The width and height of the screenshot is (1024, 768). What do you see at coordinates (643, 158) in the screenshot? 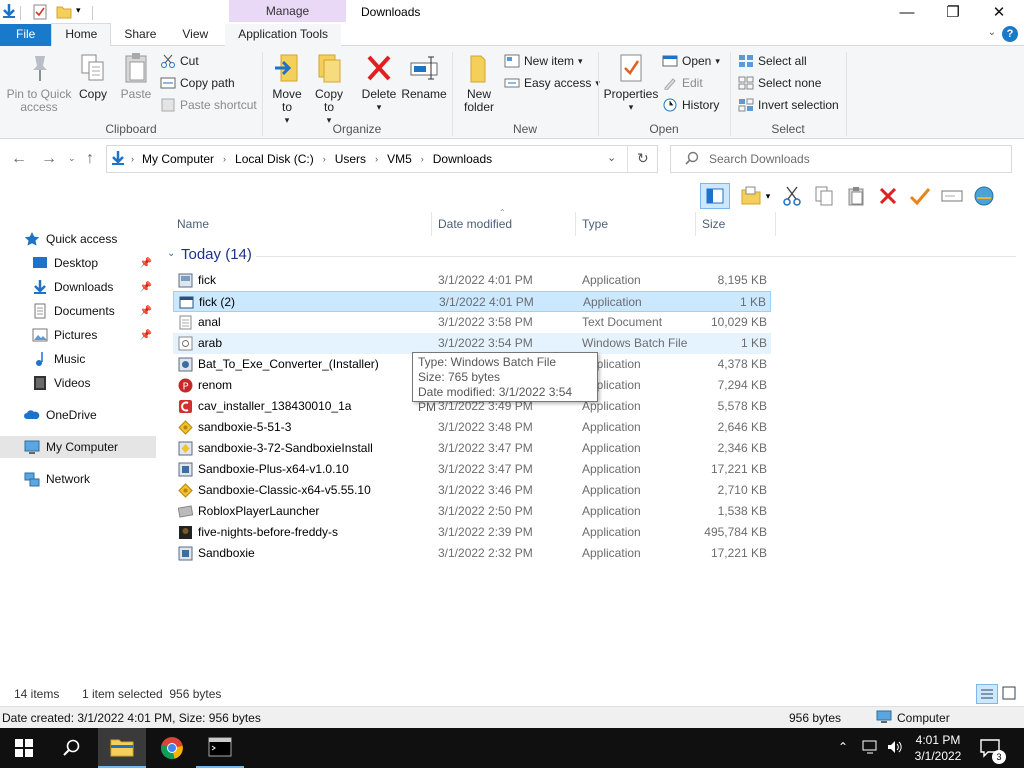
I see `refresh-icon: ↻` at bounding box center [643, 158].